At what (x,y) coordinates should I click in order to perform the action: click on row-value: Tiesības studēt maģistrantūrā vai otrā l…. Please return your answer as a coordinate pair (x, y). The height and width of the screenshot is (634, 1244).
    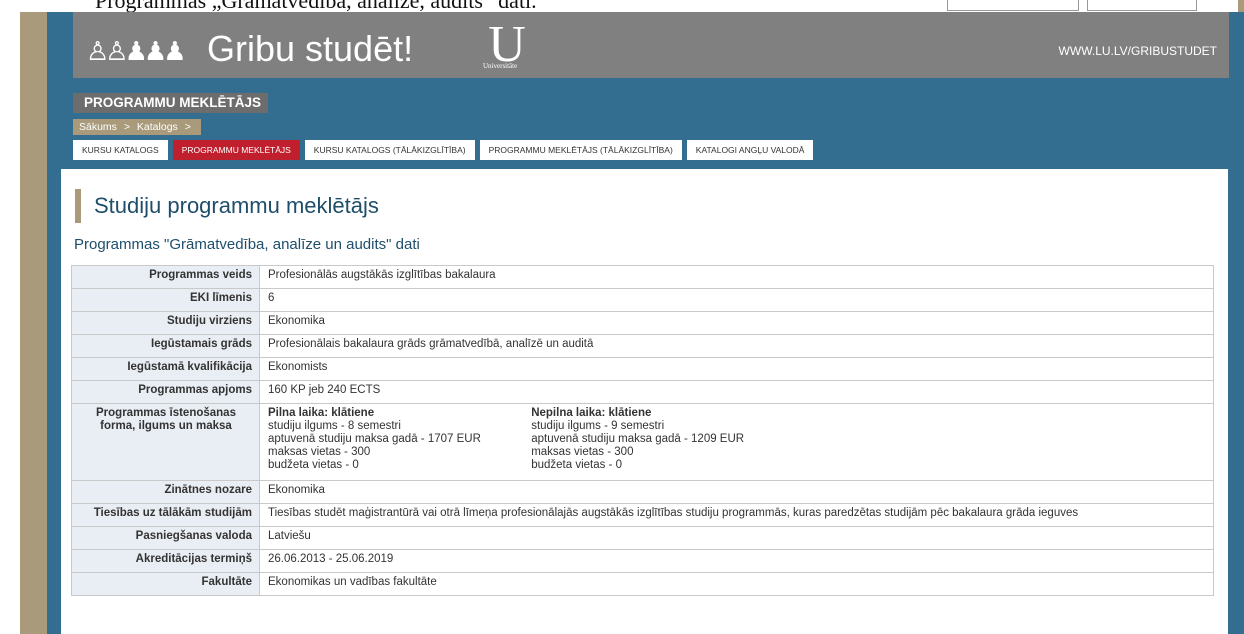
    Looking at the image, I should click on (736, 515).